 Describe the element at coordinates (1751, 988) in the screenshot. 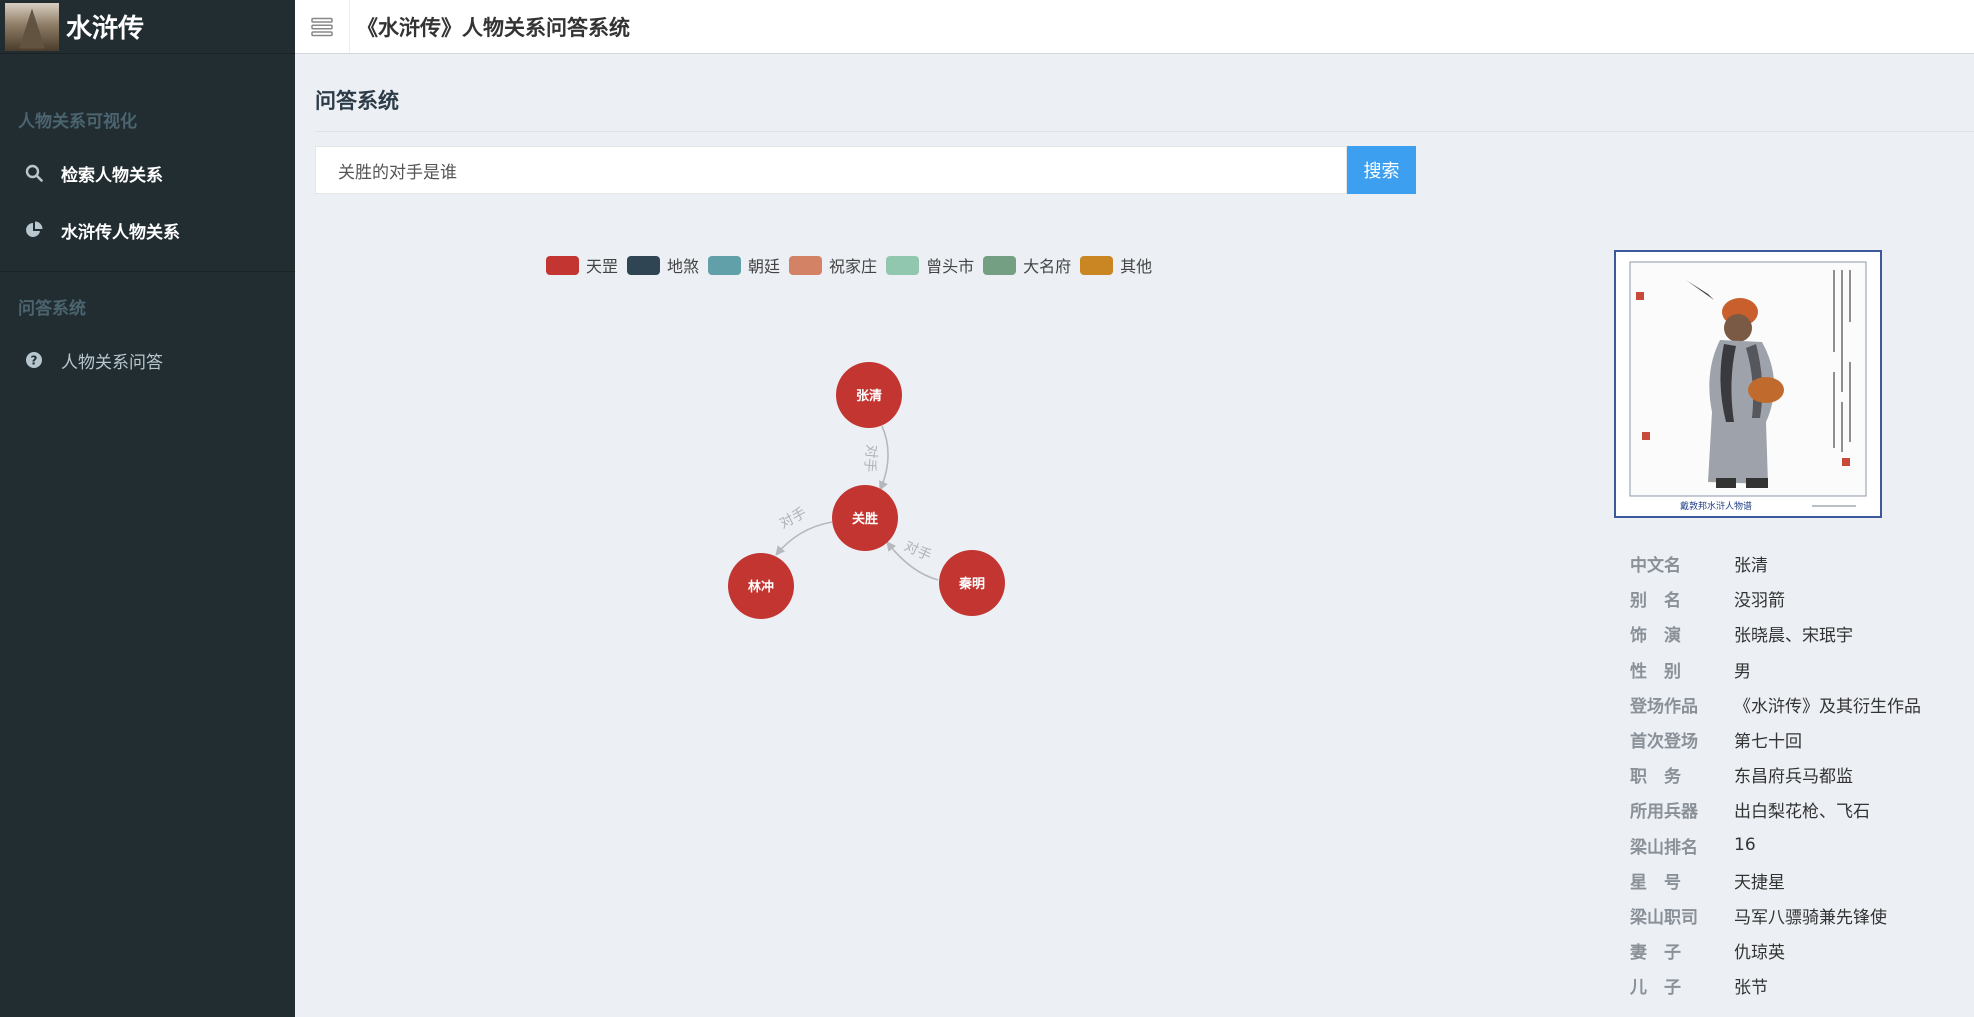

I see `info-value: 张节` at that location.